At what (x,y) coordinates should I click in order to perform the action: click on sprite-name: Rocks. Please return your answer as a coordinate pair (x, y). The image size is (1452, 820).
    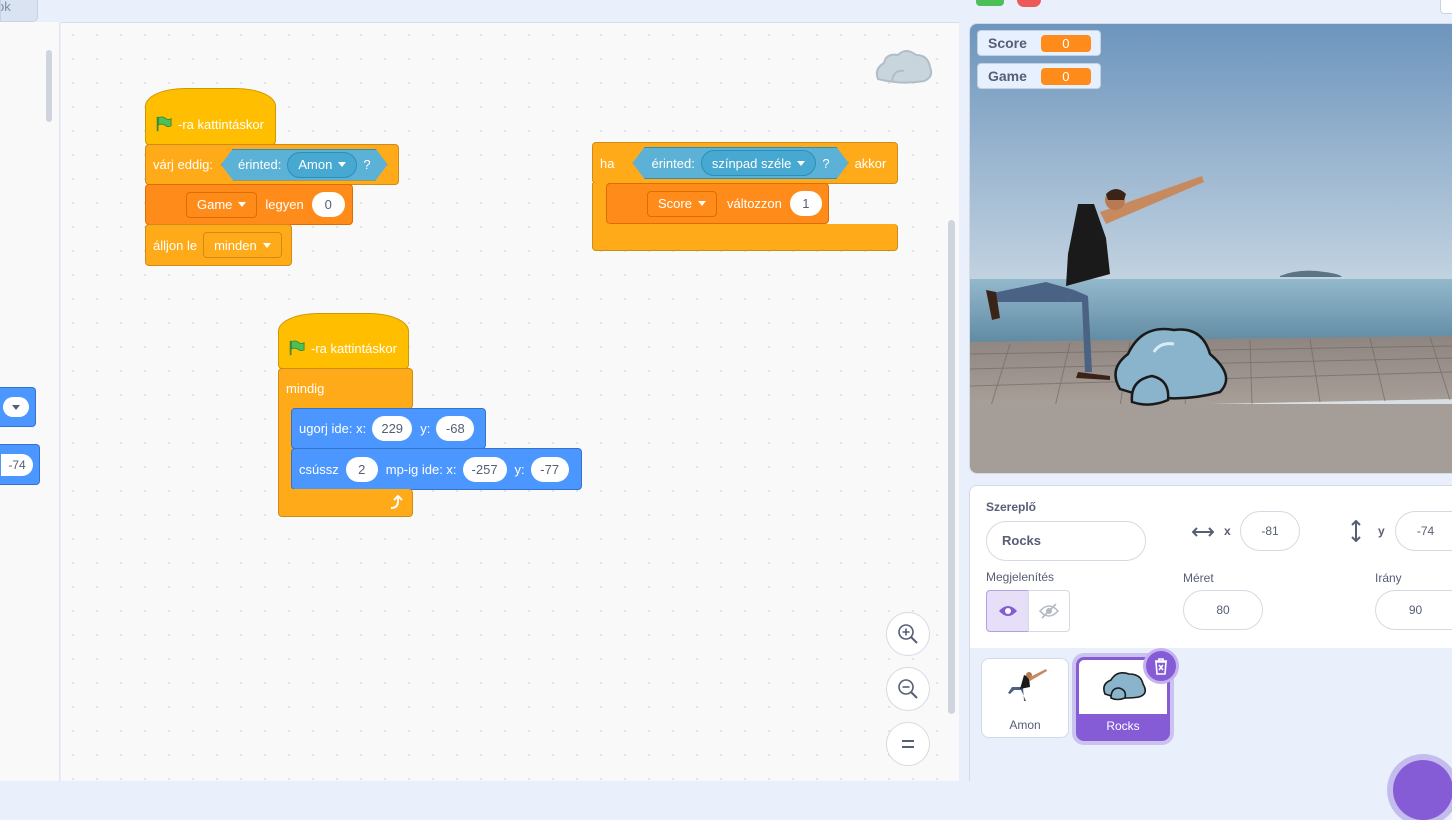
    Looking at the image, I should click on (1022, 540).